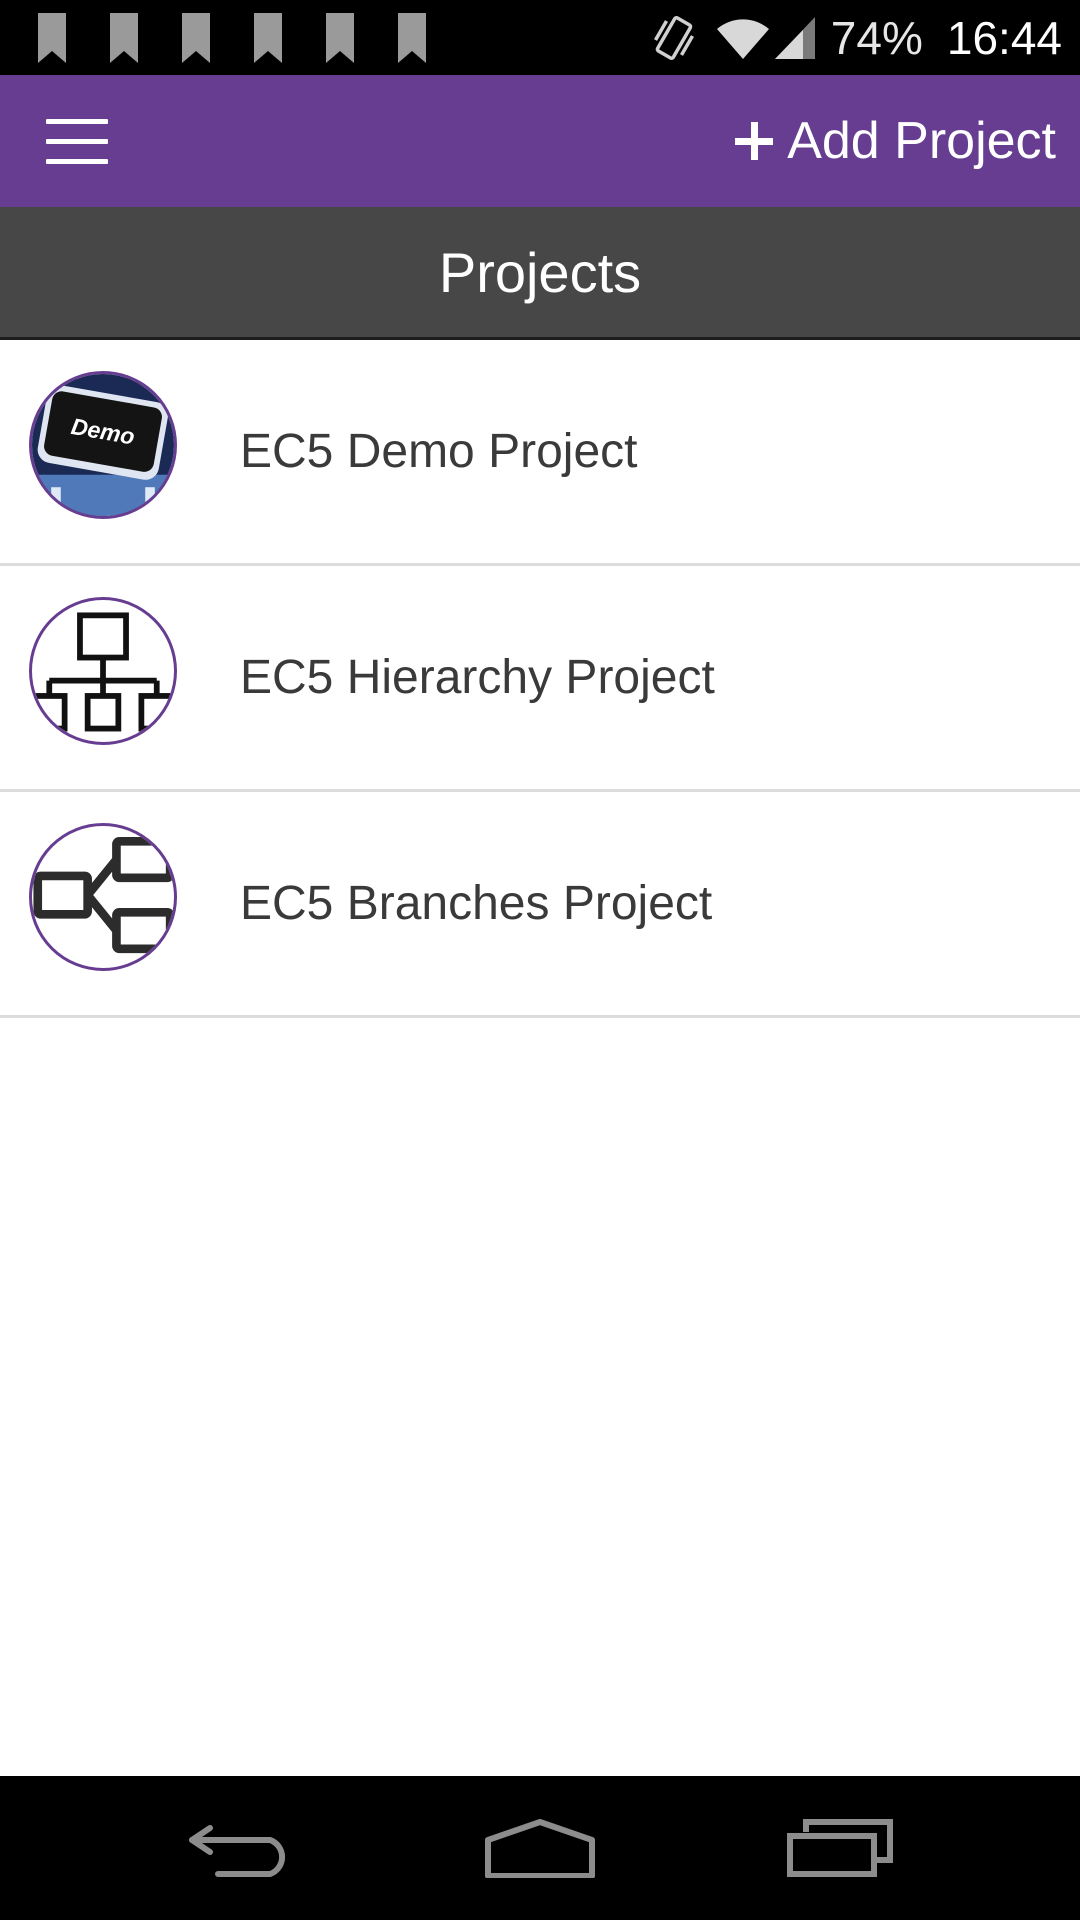 The height and width of the screenshot is (1920, 1080). I want to click on project-list-item: EC5 Hierarchy Project, so click(540, 679).